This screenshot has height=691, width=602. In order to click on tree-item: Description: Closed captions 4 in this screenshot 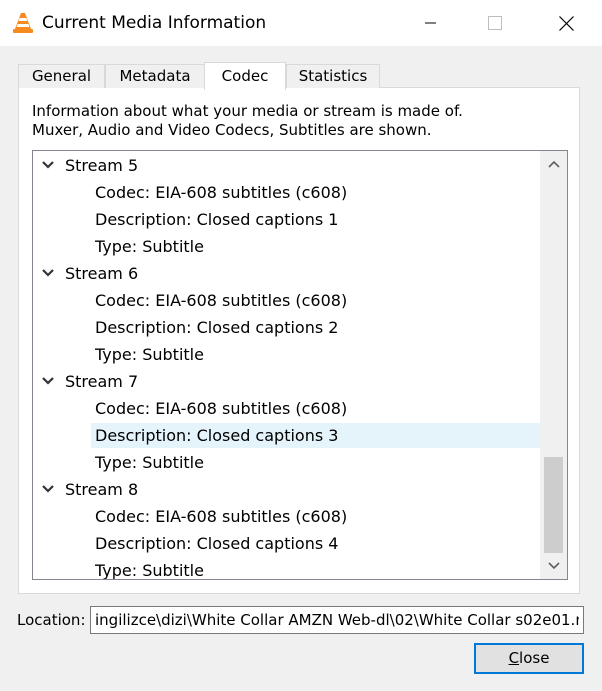, I will do `click(287, 543)`.